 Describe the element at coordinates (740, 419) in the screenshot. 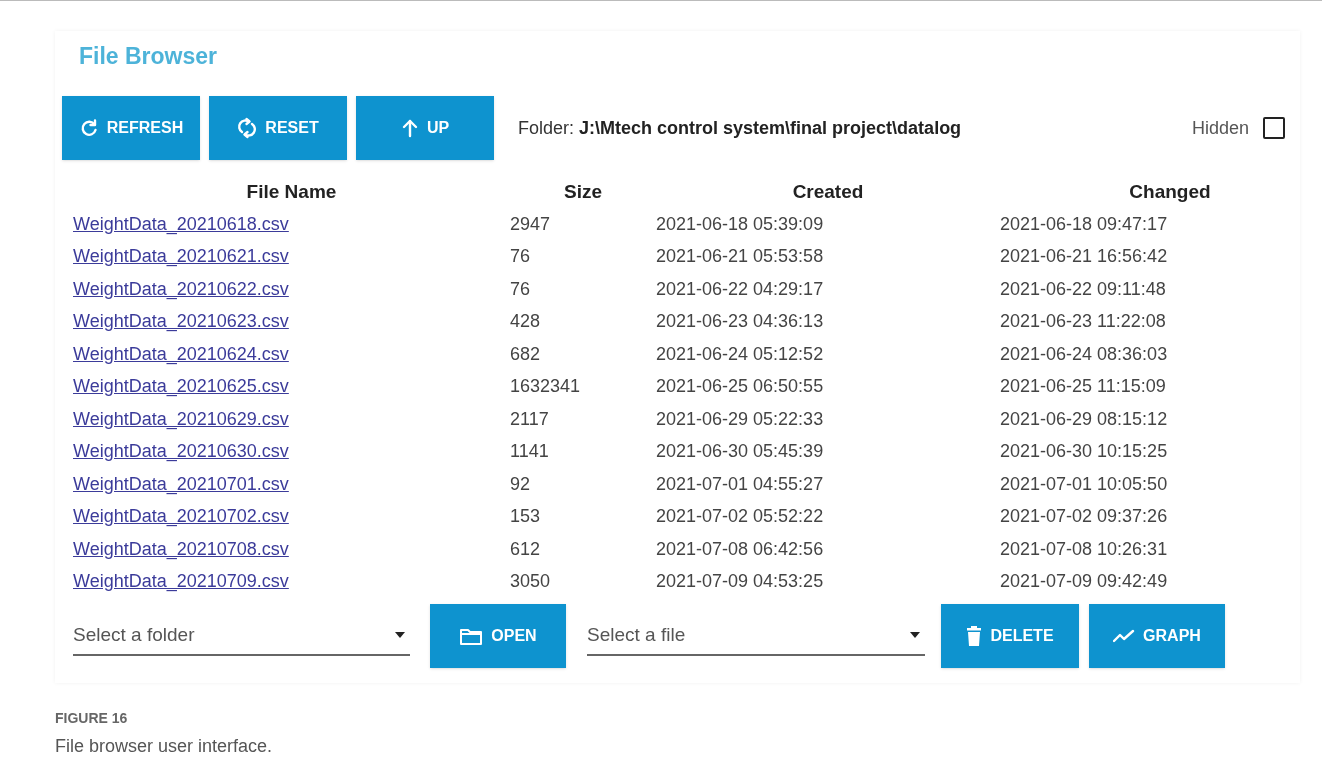

I see `table-cell-text: 2021-06-29 05:22:33` at that location.